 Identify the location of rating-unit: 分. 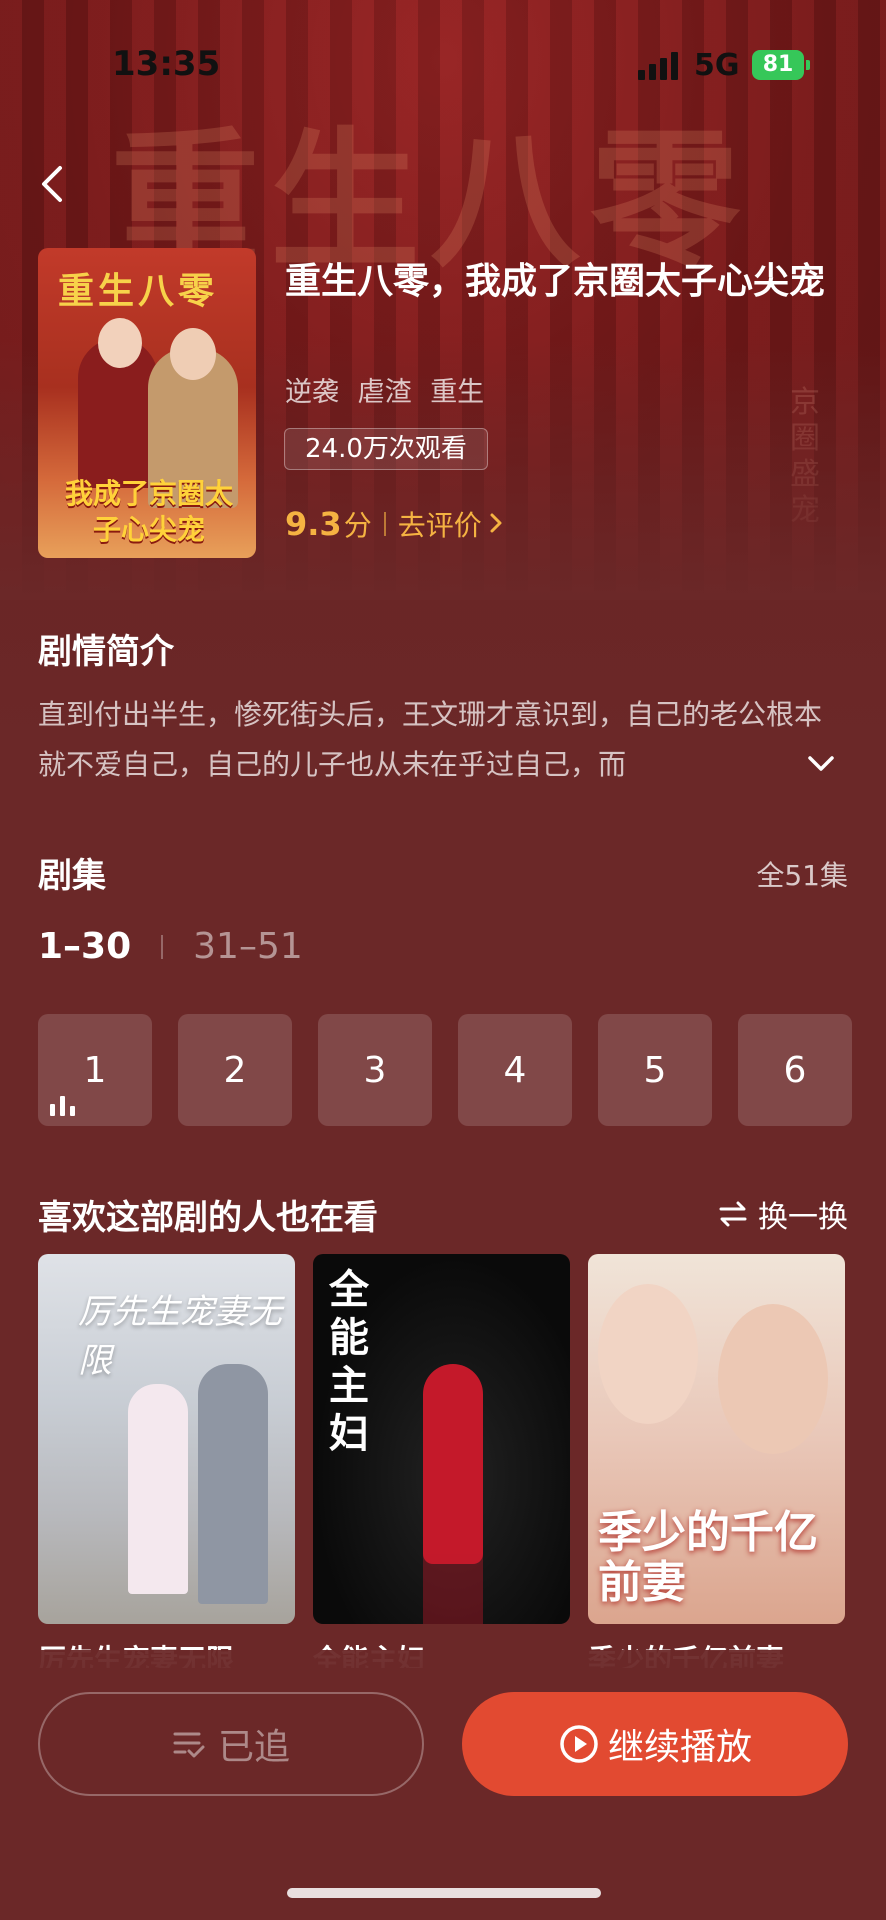
(357, 525).